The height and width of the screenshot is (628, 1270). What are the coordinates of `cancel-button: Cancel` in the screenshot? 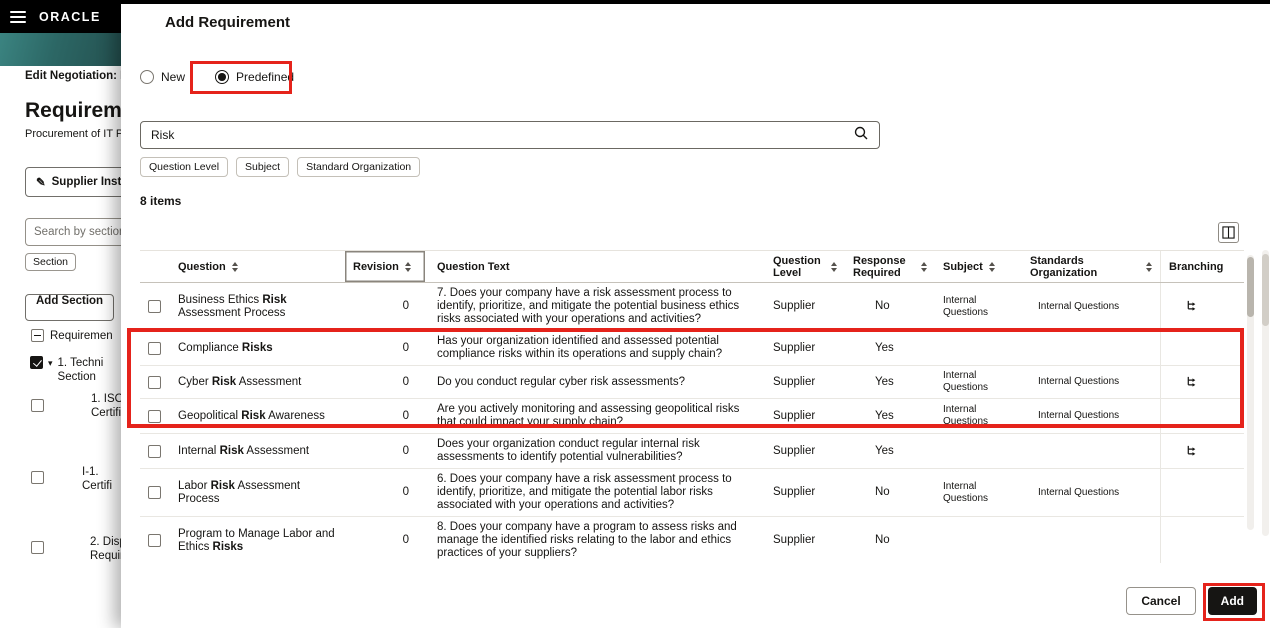 It's located at (1161, 601).